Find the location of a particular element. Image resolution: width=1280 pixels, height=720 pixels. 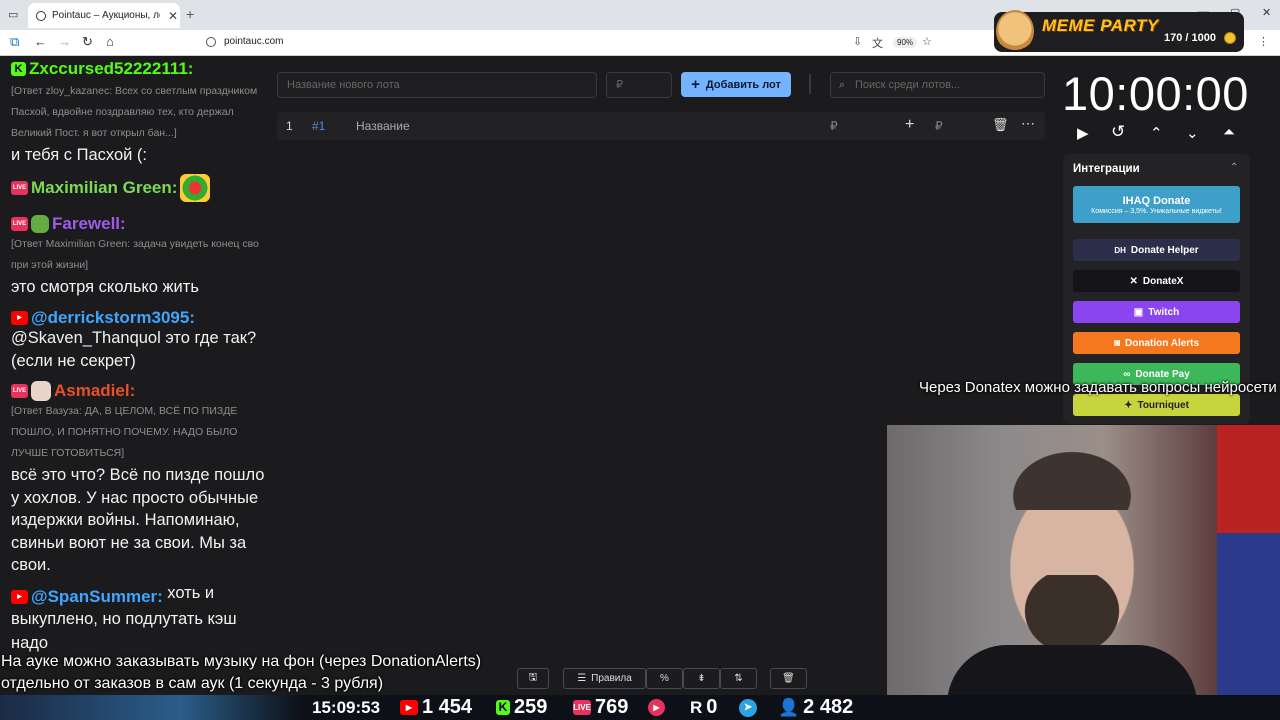

save-button: 🖫 is located at coordinates (533, 678).